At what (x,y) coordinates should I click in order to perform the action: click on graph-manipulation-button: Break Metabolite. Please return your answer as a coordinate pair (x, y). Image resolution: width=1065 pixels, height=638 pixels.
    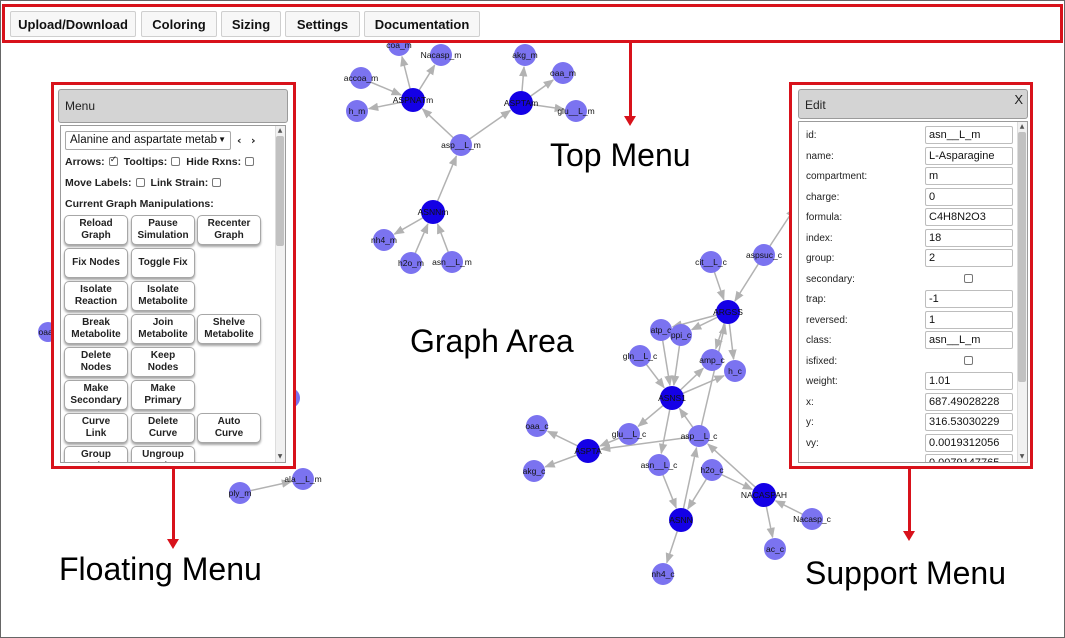
    Looking at the image, I should click on (96, 329).